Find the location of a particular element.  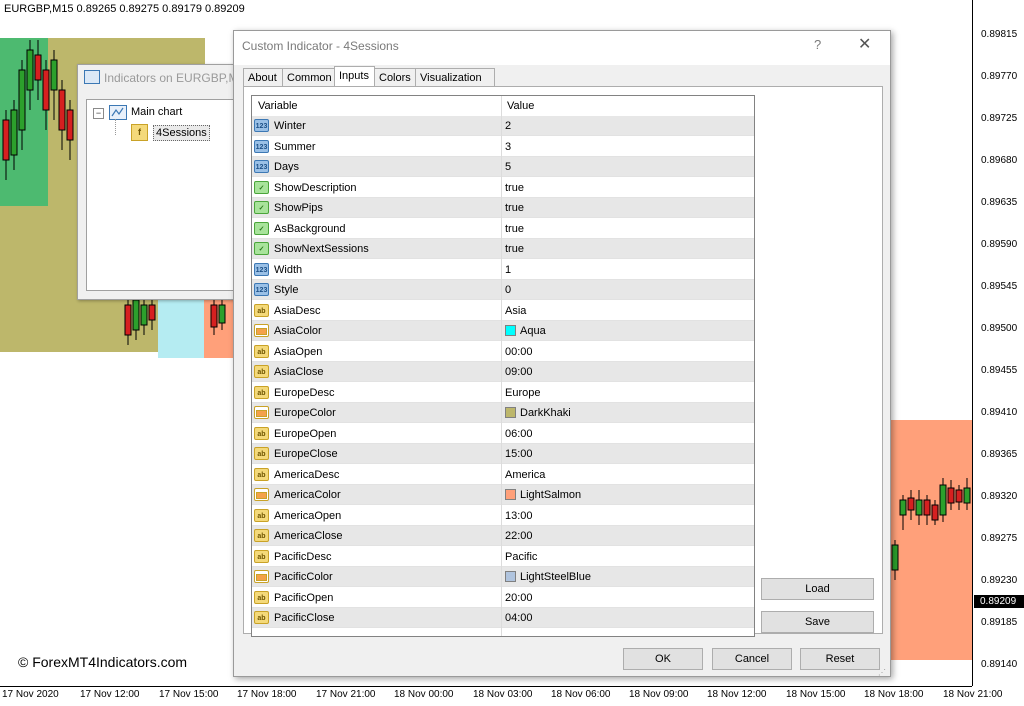

table-row: 123 Days 5 is located at coordinates (503, 167).